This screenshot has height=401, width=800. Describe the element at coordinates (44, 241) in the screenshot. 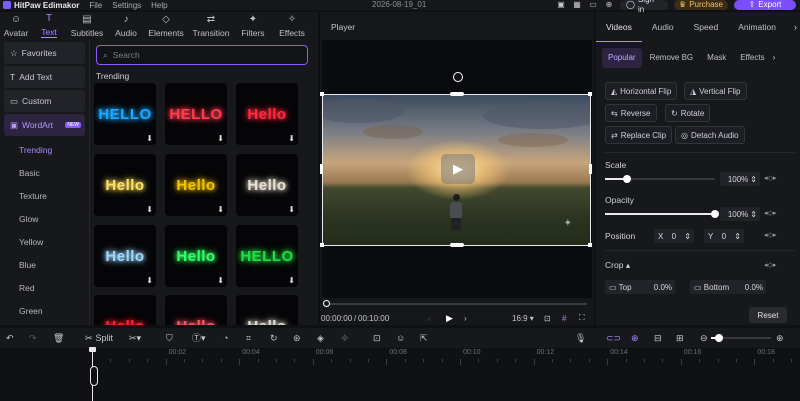

I see `subcategory-yellow: Yellow` at that location.